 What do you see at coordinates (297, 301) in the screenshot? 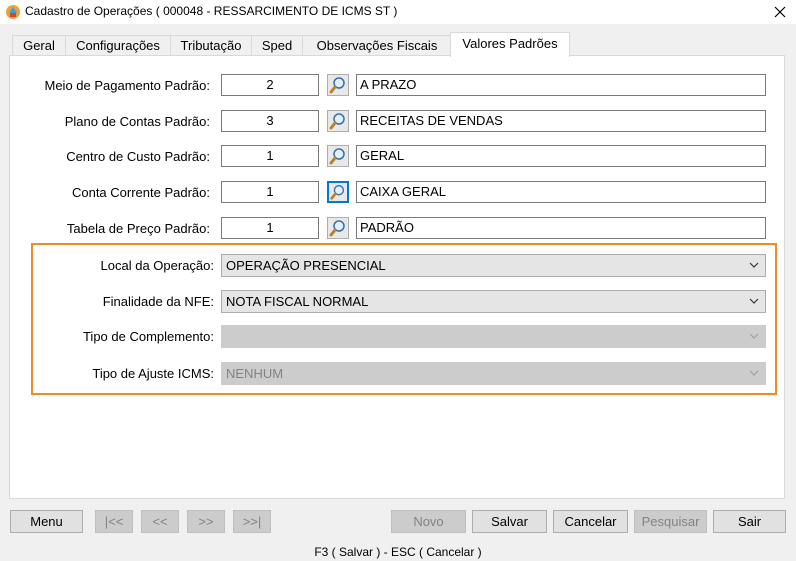
I see `finalidade-nfe-value: NOTA FISCAL NORMAL` at bounding box center [297, 301].